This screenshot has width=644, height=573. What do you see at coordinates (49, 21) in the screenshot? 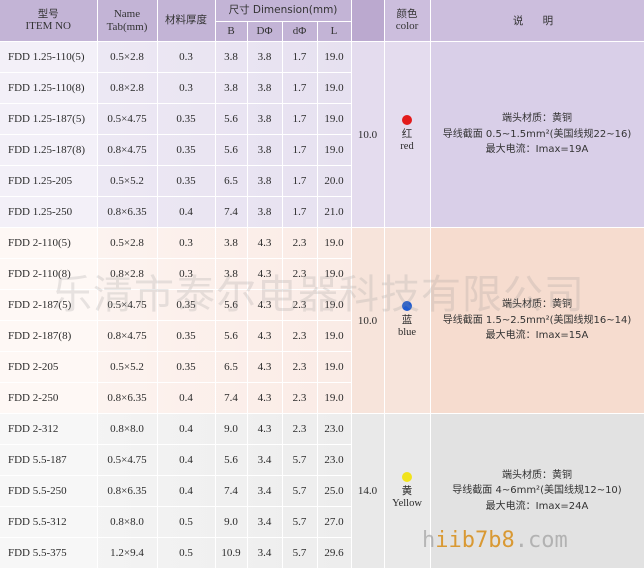
I see `header-item-no: 型号 ITEM NO` at bounding box center [49, 21].